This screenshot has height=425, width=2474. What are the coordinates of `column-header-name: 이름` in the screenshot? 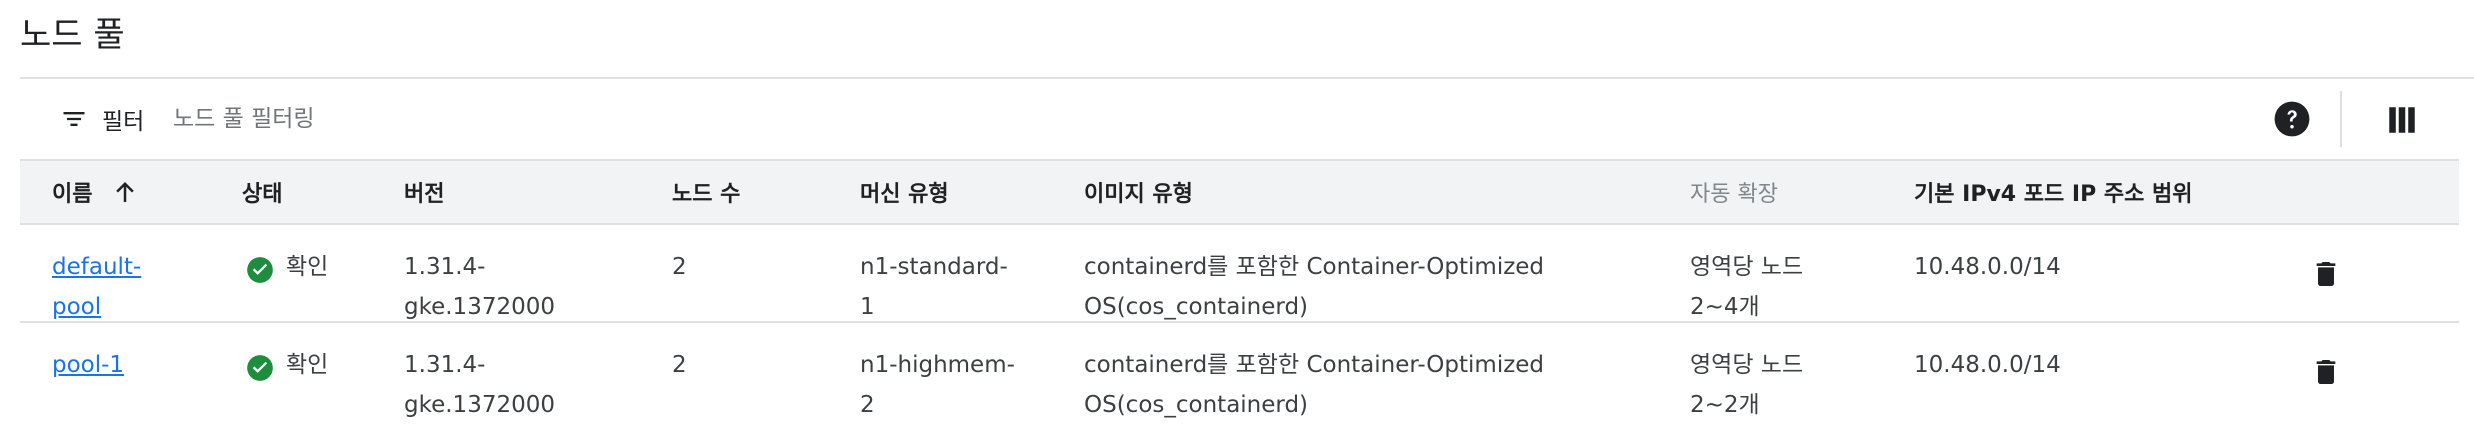 It's located at (96, 192).